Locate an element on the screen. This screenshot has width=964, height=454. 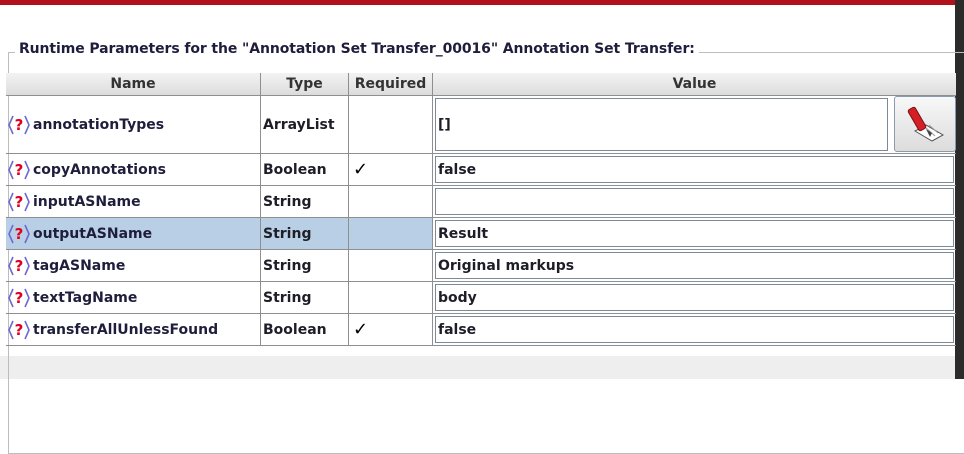
table-row: ? inputASName String is located at coordinates (481, 202).